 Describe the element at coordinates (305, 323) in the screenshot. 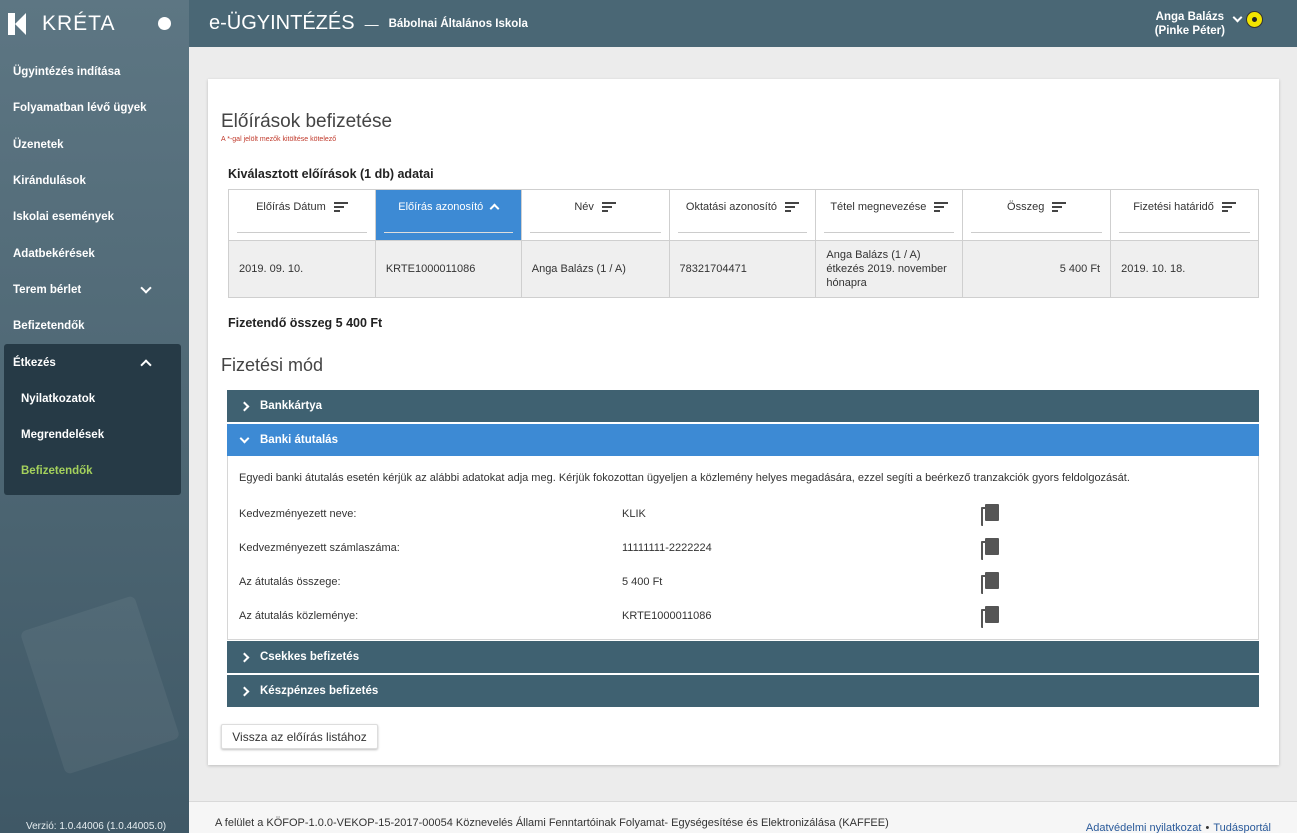

I see `total-amount: Fizetendő összeg 5 400 Ft` at that location.